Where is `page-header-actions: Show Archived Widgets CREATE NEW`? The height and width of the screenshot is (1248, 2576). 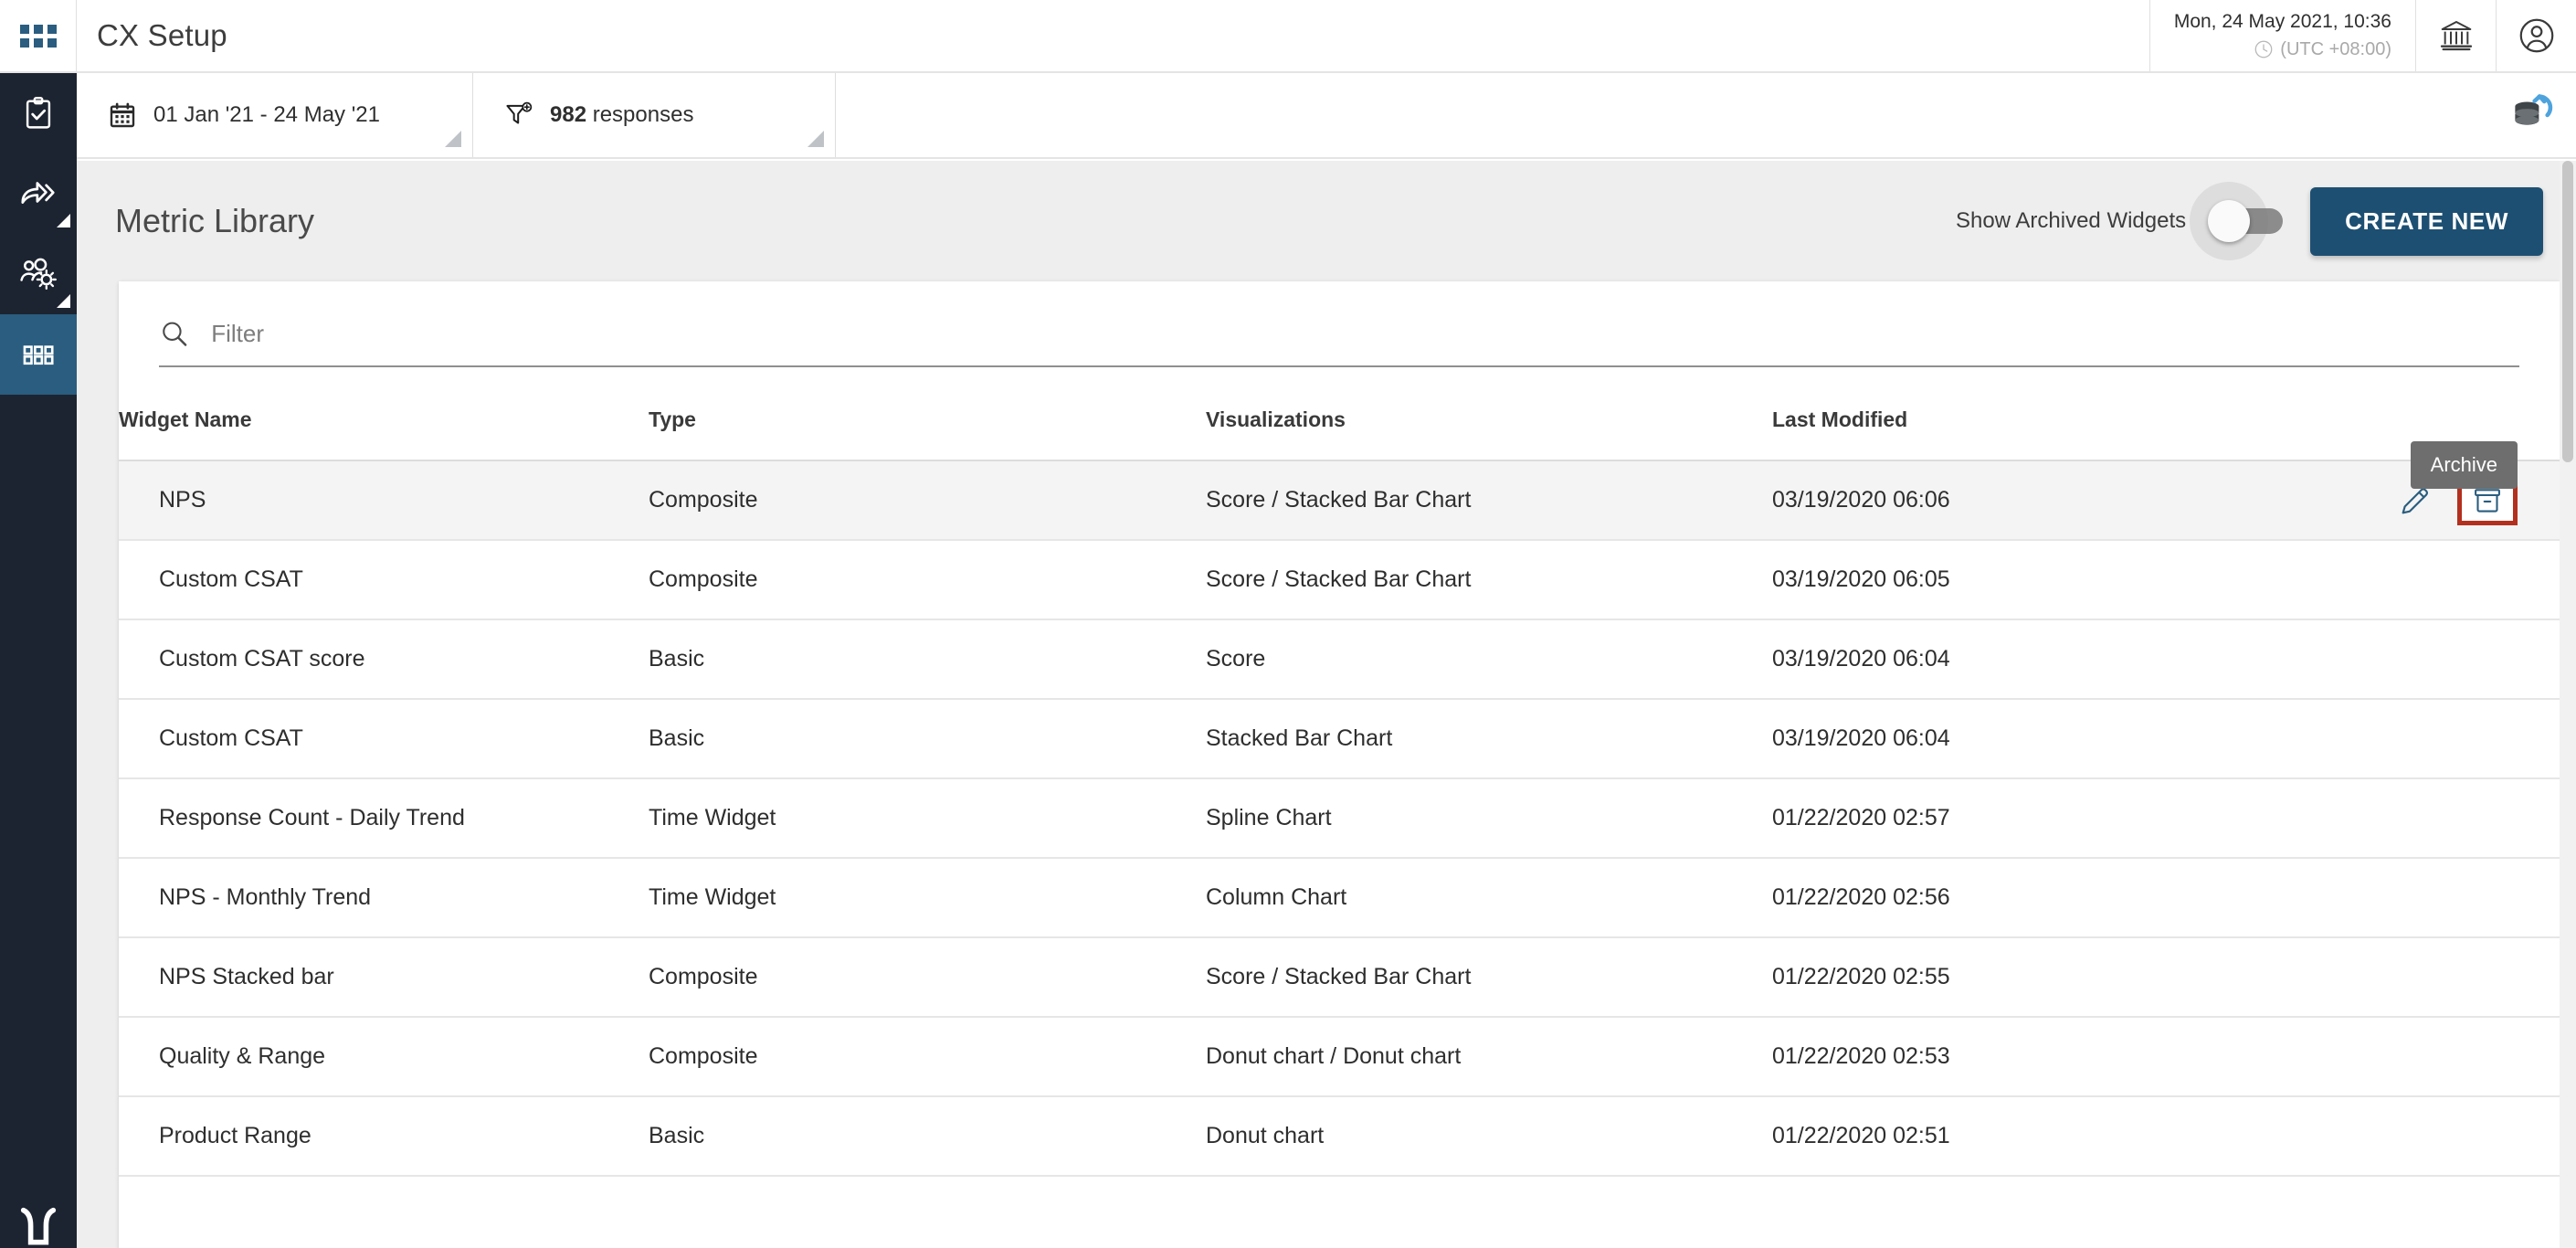
page-header-actions: Show Archived Widgets CREATE NEW is located at coordinates (2249, 221).